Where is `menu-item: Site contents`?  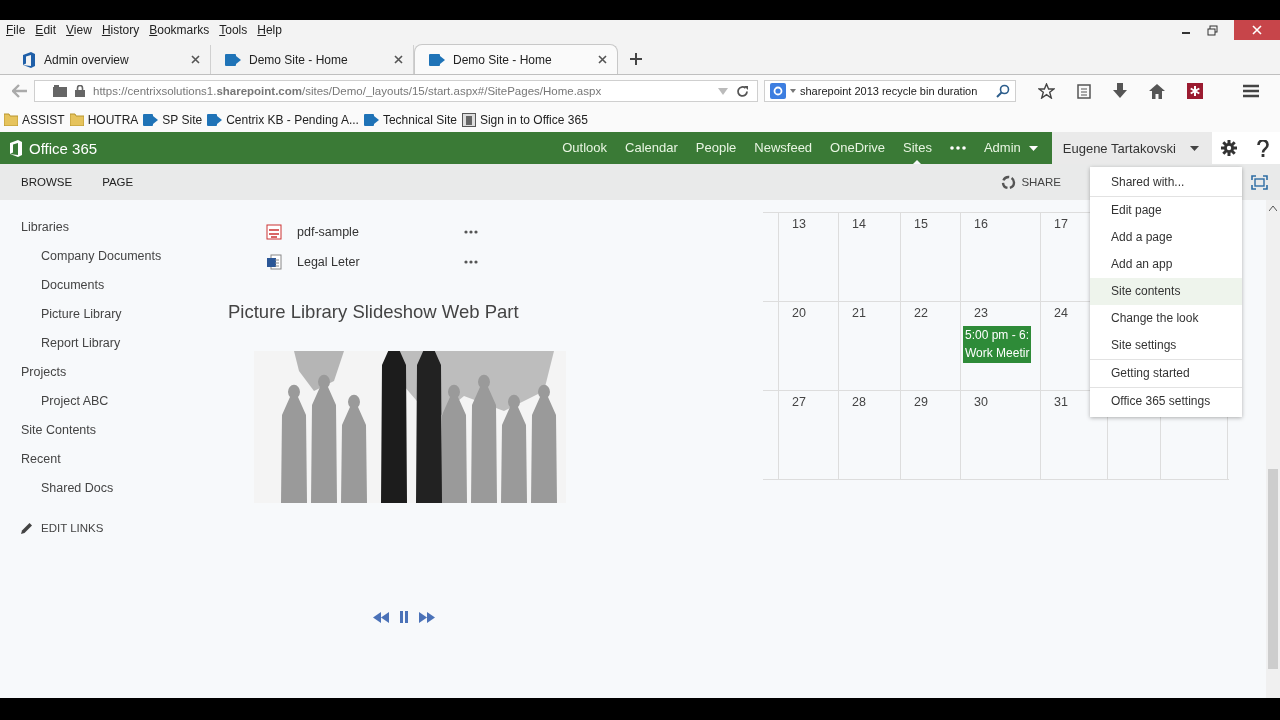
menu-item: Site contents is located at coordinates (1166, 291).